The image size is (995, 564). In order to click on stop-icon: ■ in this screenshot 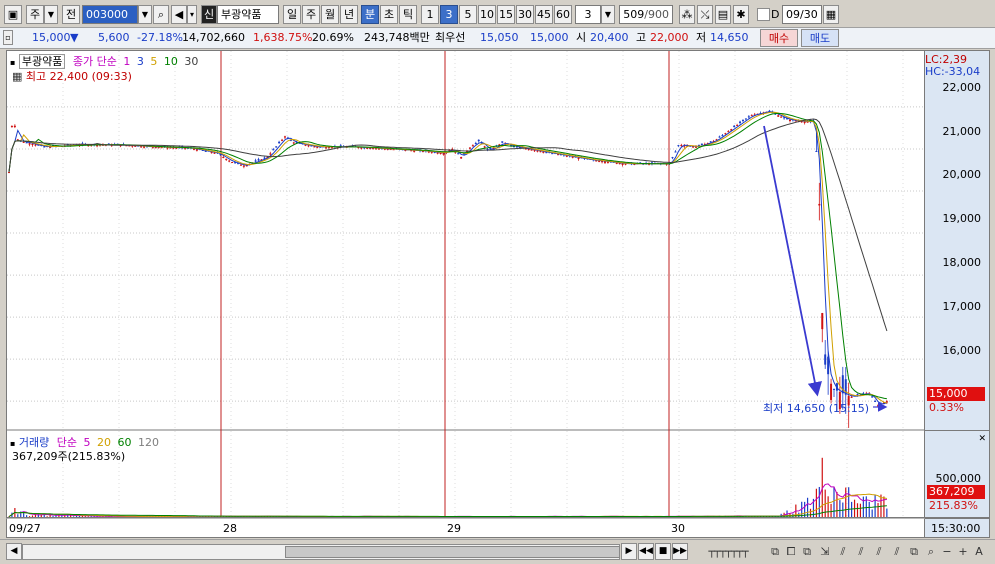, I will do `click(663, 551)`.